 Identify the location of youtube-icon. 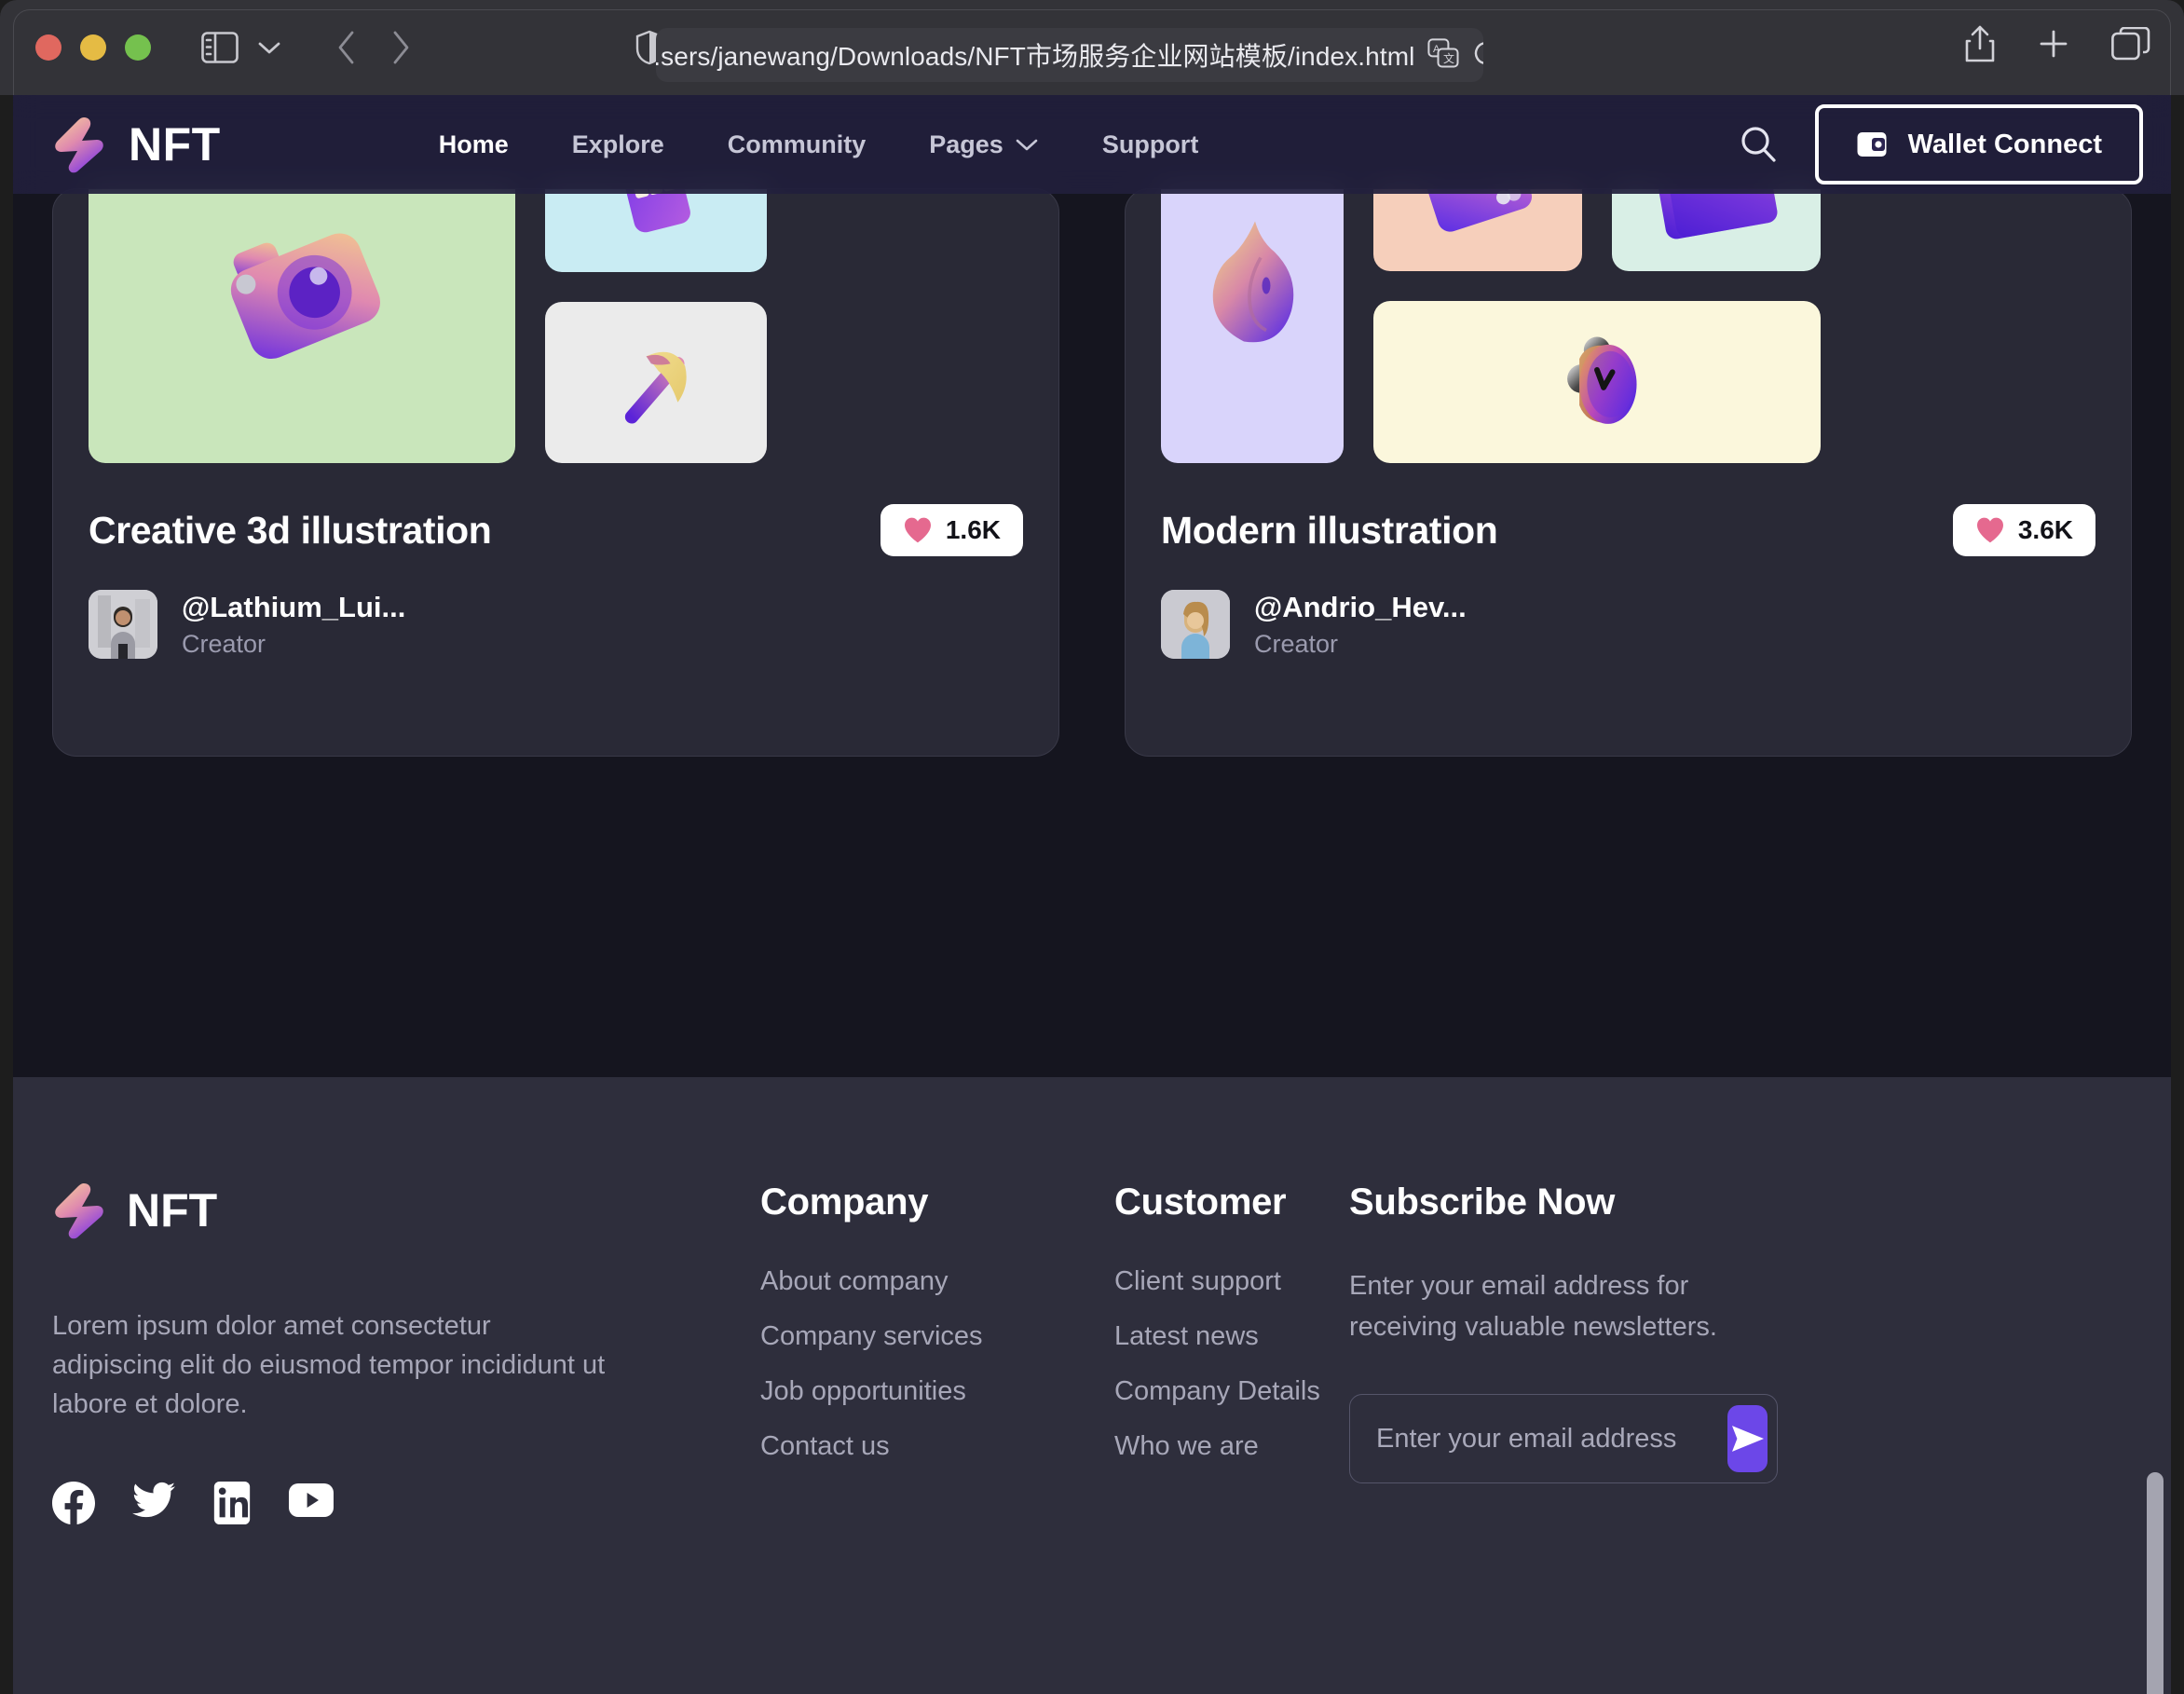
(311, 1503).